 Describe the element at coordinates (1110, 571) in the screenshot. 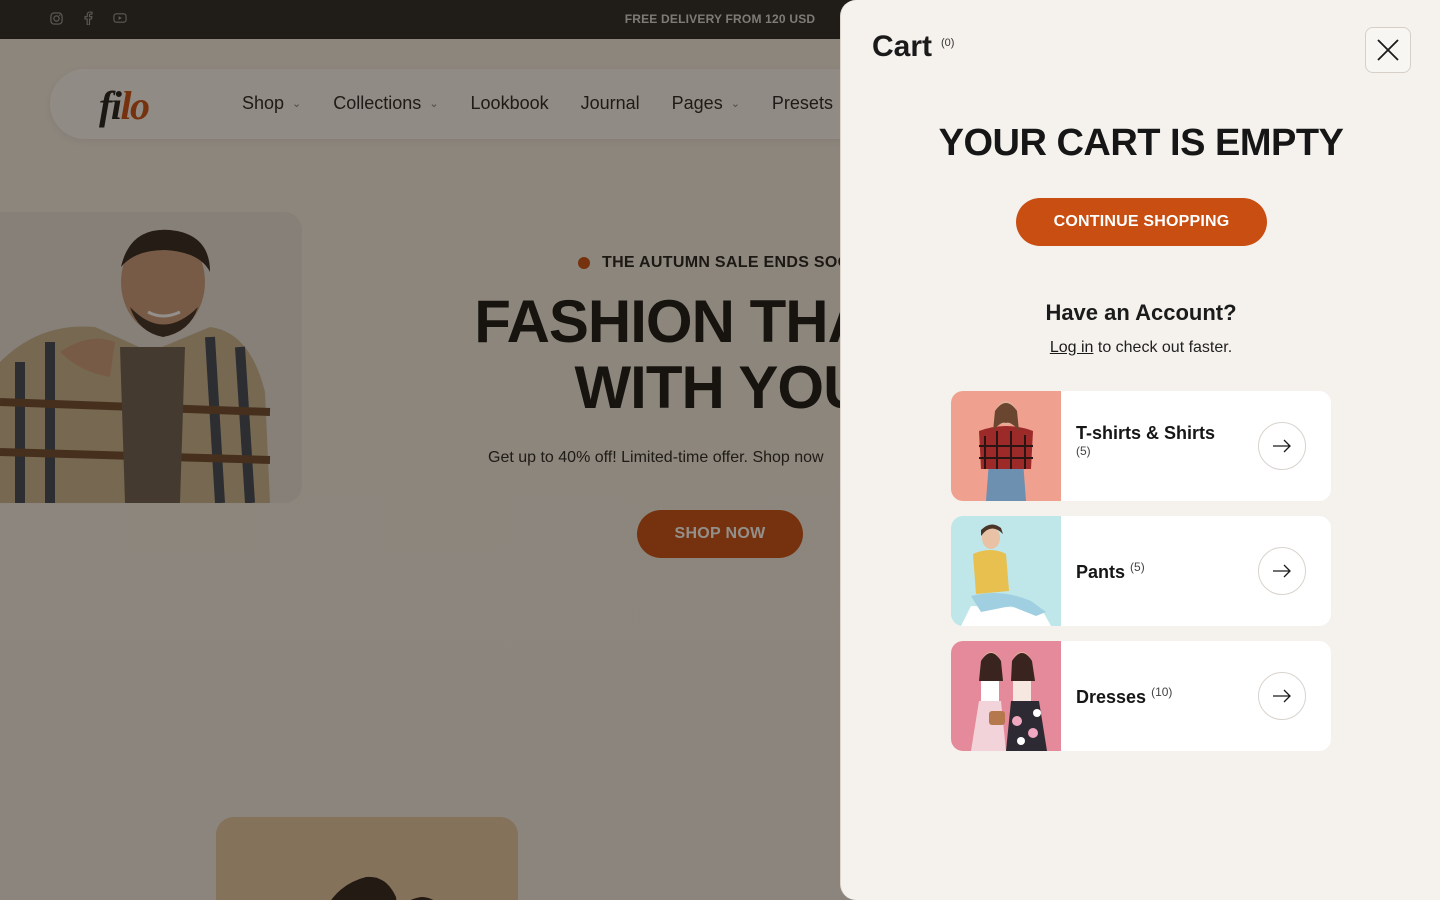

I see `category-name: Pants (5)` at that location.